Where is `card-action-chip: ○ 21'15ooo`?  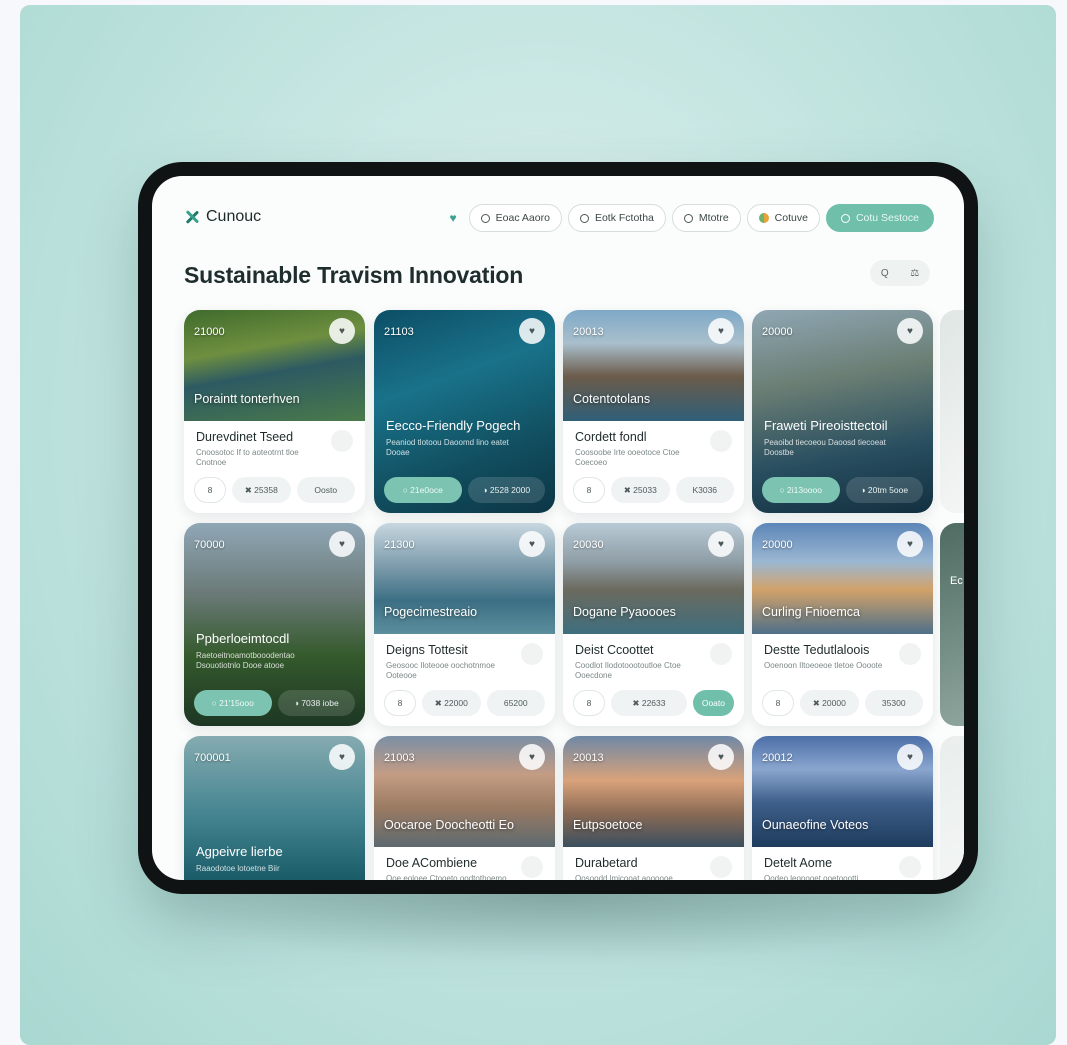 card-action-chip: ○ 21'15ooo is located at coordinates (233, 703).